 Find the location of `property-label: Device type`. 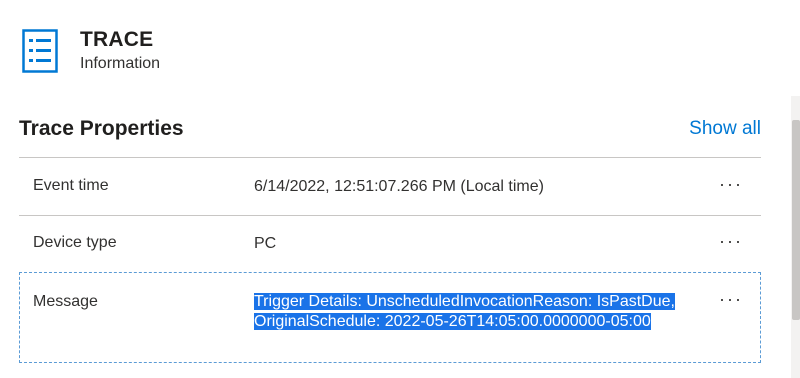

property-label: Device type is located at coordinates (75, 242).